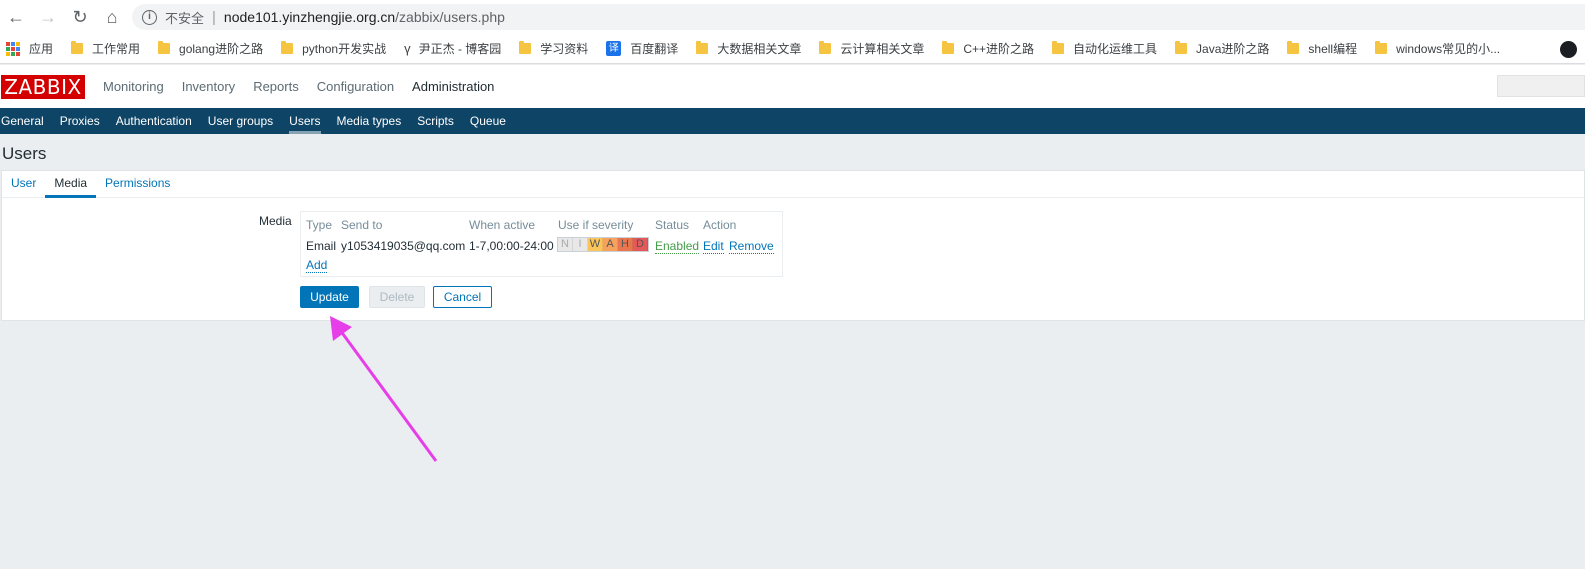 The width and height of the screenshot is (1585, 569). I want to click on url-host: node101.yinzhengjie.org.cn, so click(309, 17).